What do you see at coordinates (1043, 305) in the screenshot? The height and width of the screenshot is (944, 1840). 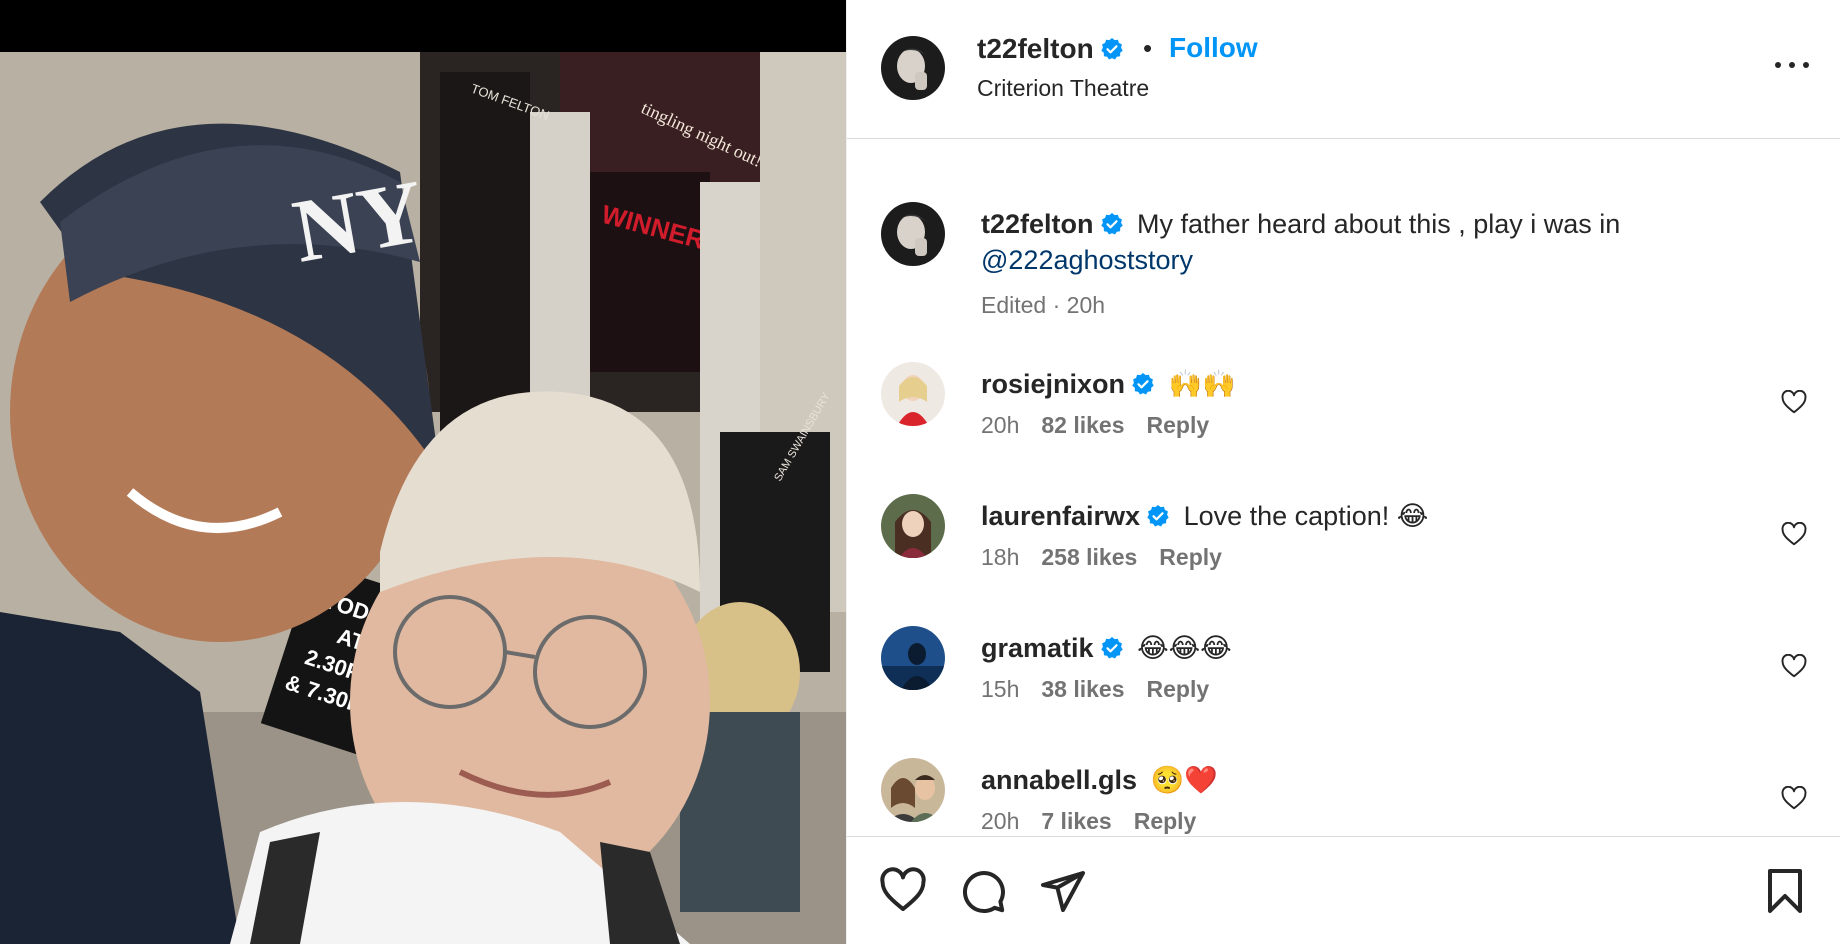 I see `caption-meta: Edited · 20h` at bounding box center [1043, 305].